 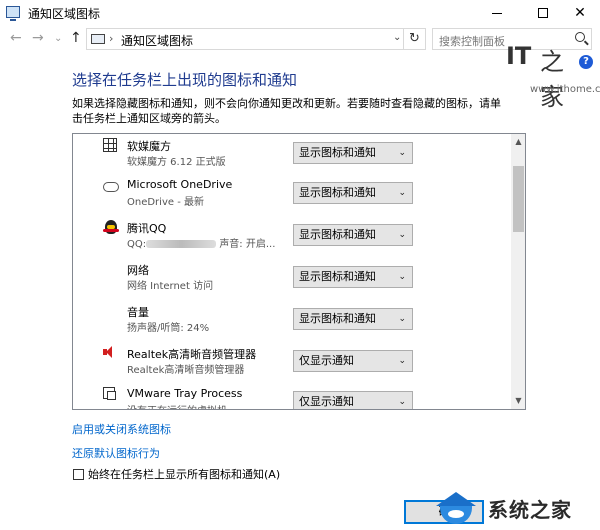 What do you see at coordinates (38, 38) in the screenshot?
I see `forward-button: →` at bounding box center [38, 38].